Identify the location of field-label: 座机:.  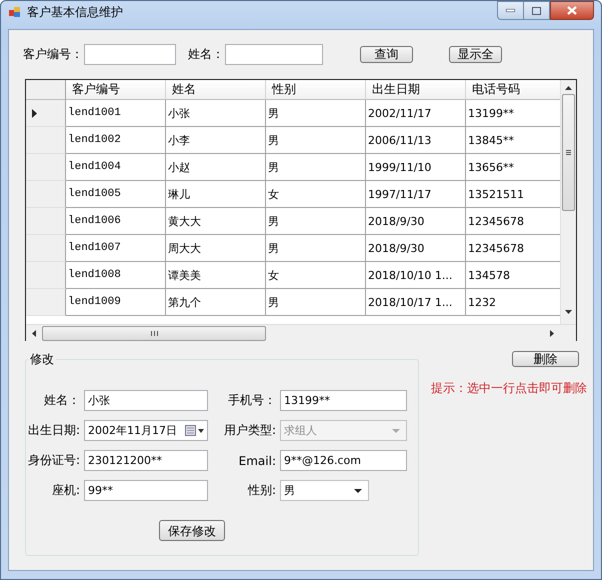
(65, 490).